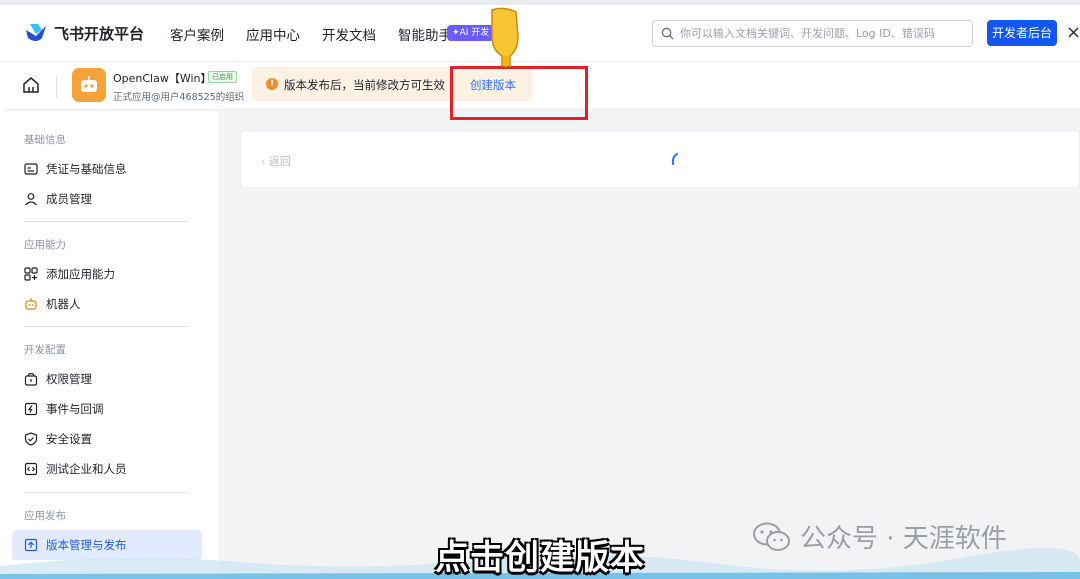  Describe the element at coordinates (540, 2) in the screenshot. I see `browser-strip` at that location.